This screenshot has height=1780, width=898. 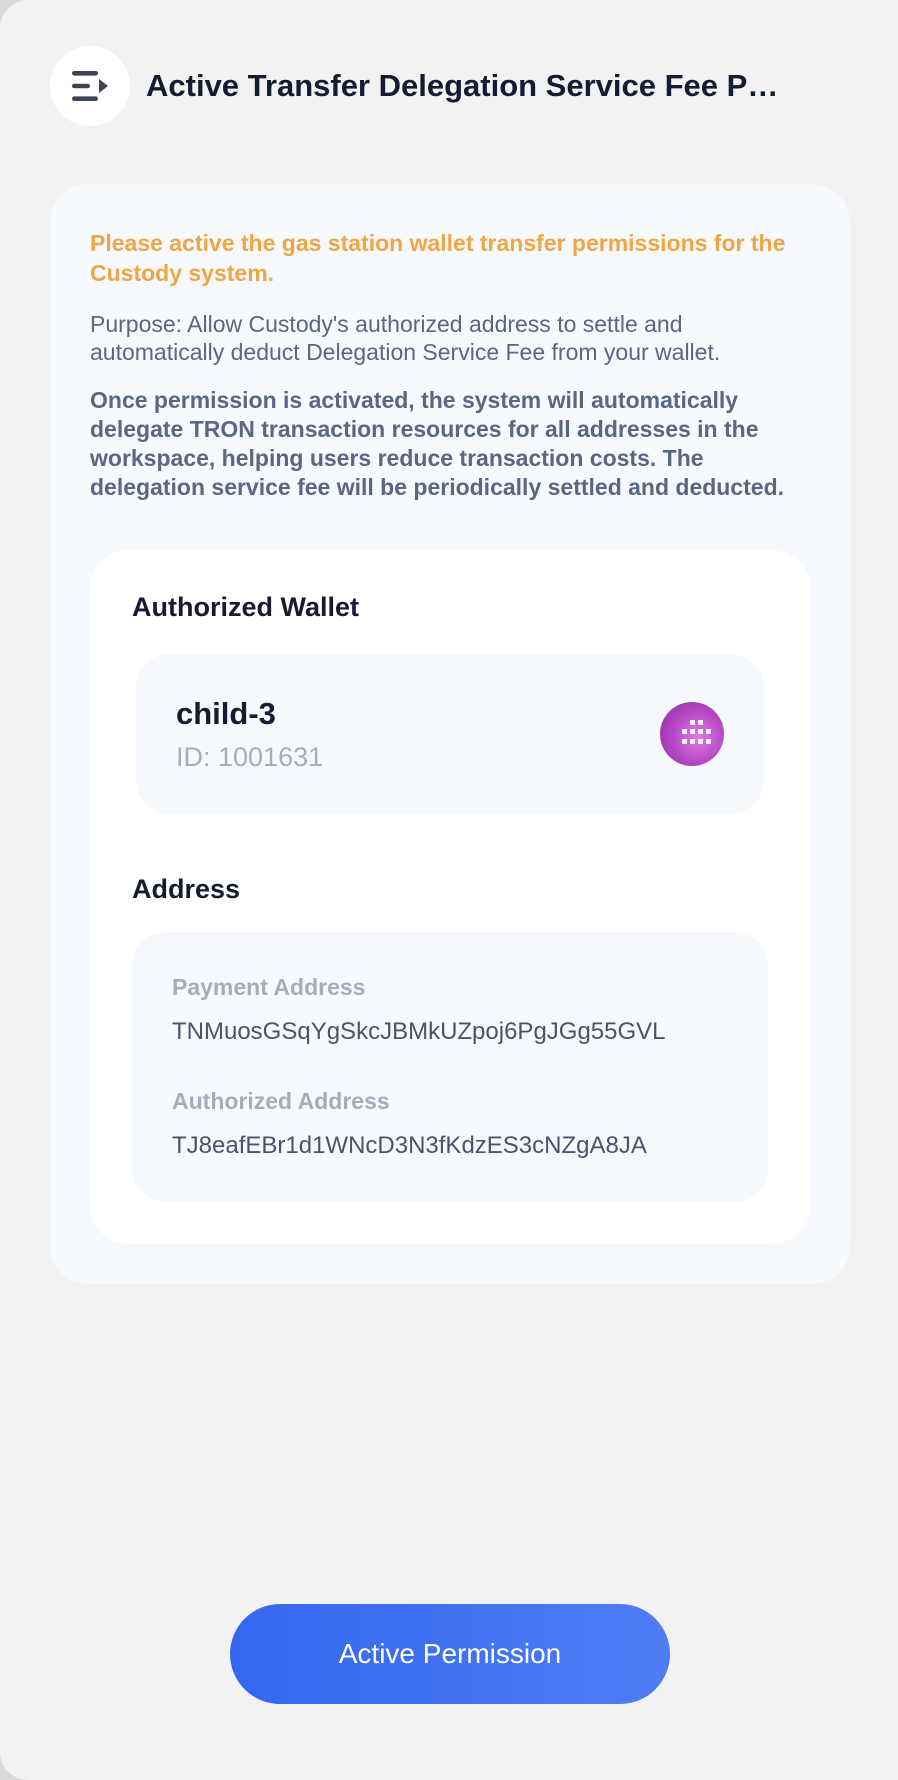 I want to click on wallet-id: ID: 1001631, so click(x=250, y=757).